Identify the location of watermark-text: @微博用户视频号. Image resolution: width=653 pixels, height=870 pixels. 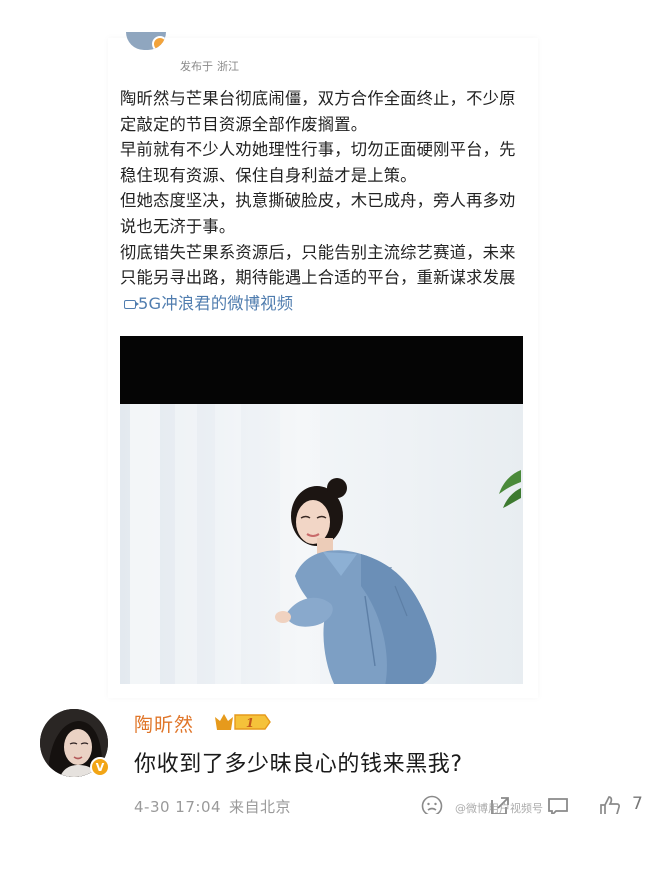
(499, 808).